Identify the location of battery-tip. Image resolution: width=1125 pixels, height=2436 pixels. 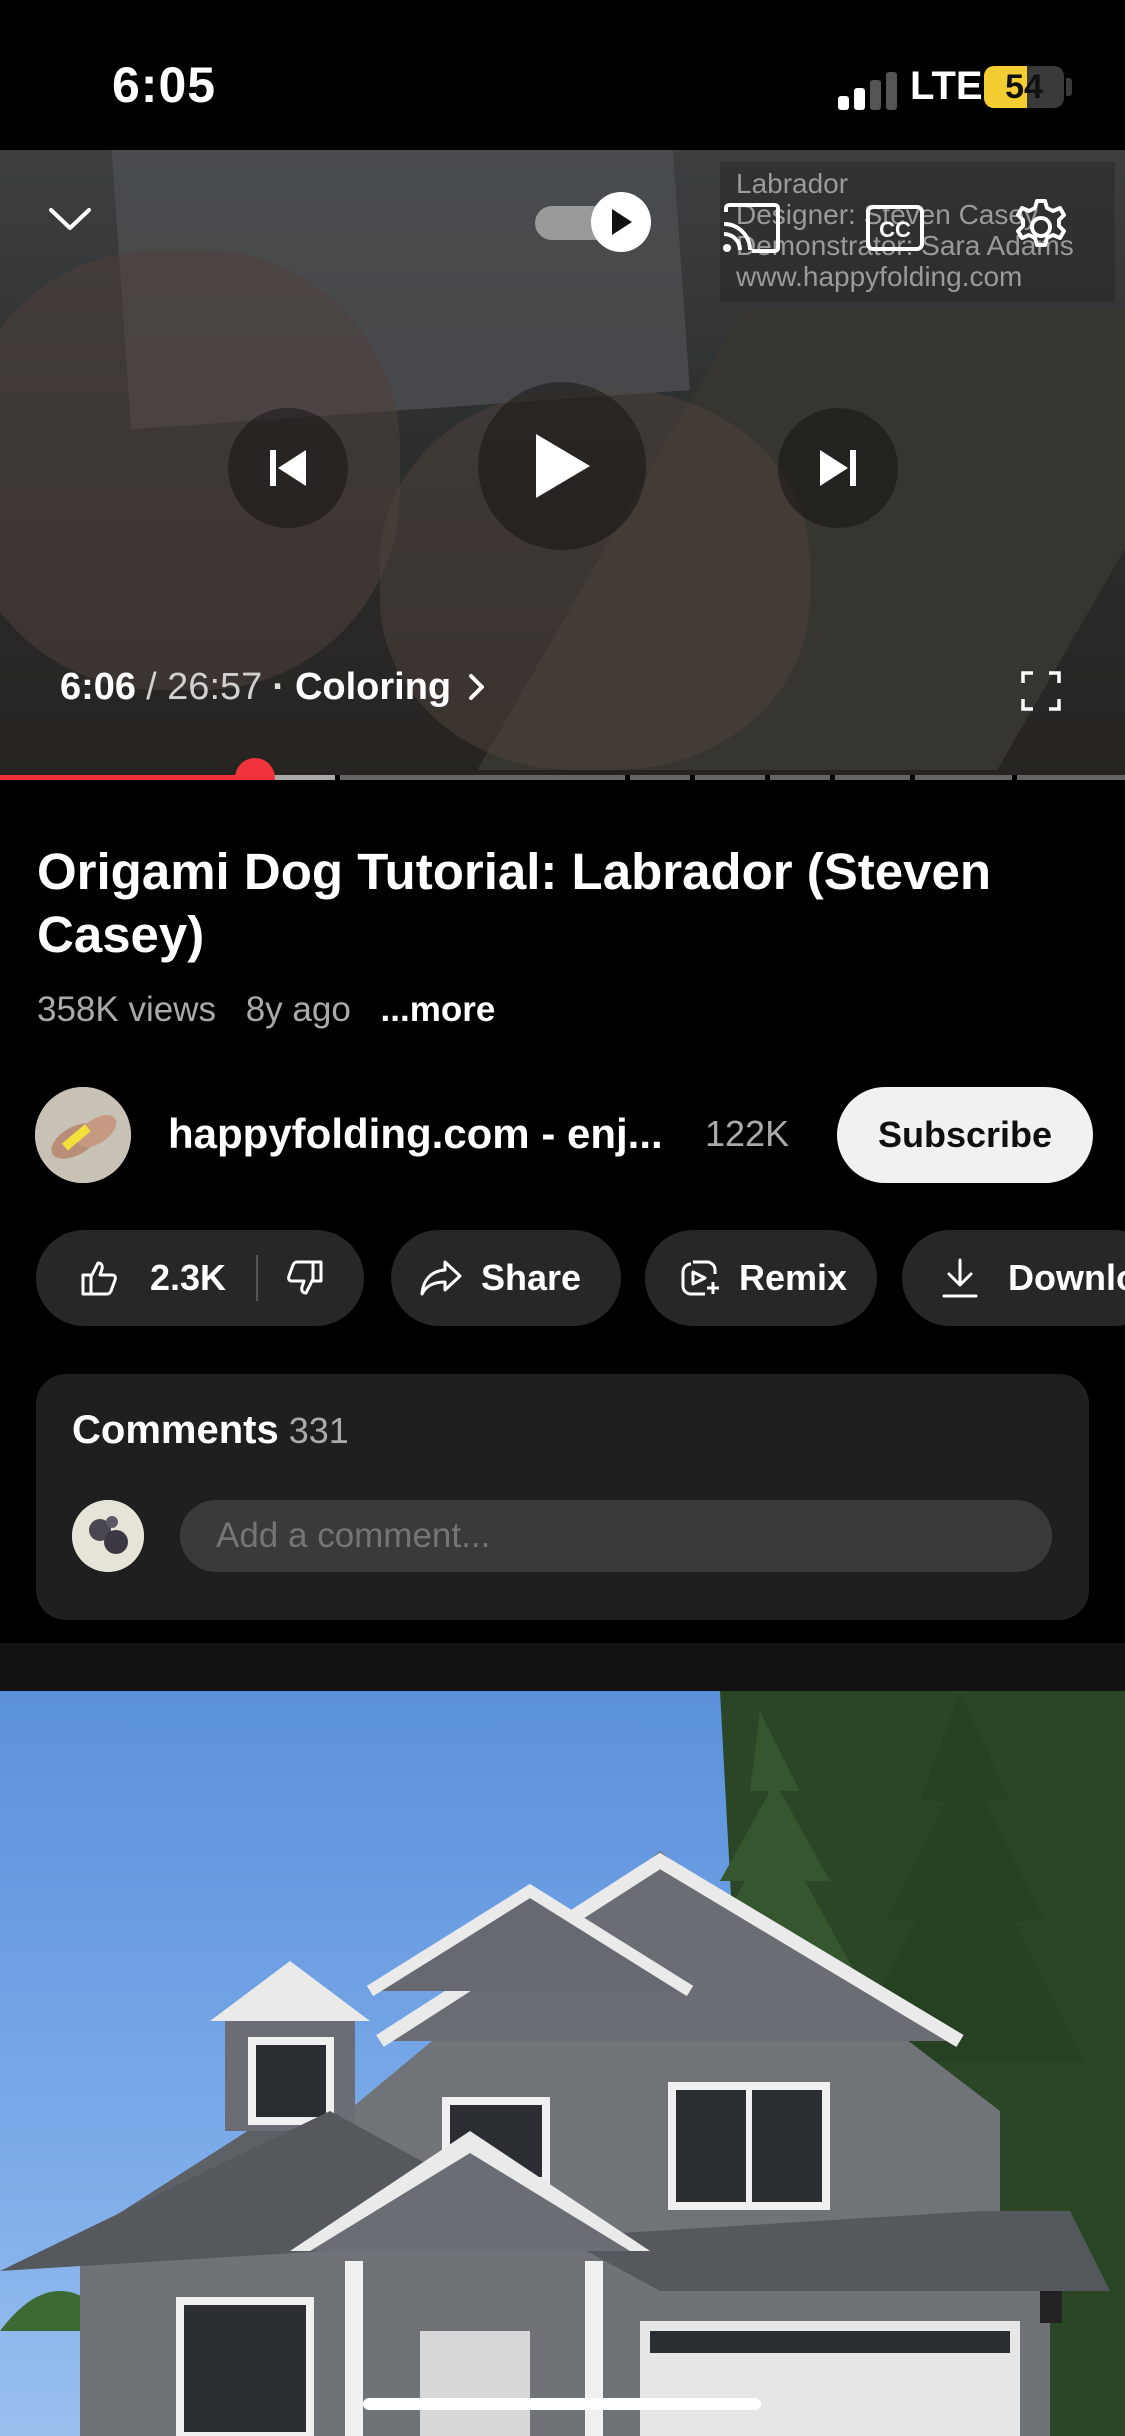
(1069, 87).